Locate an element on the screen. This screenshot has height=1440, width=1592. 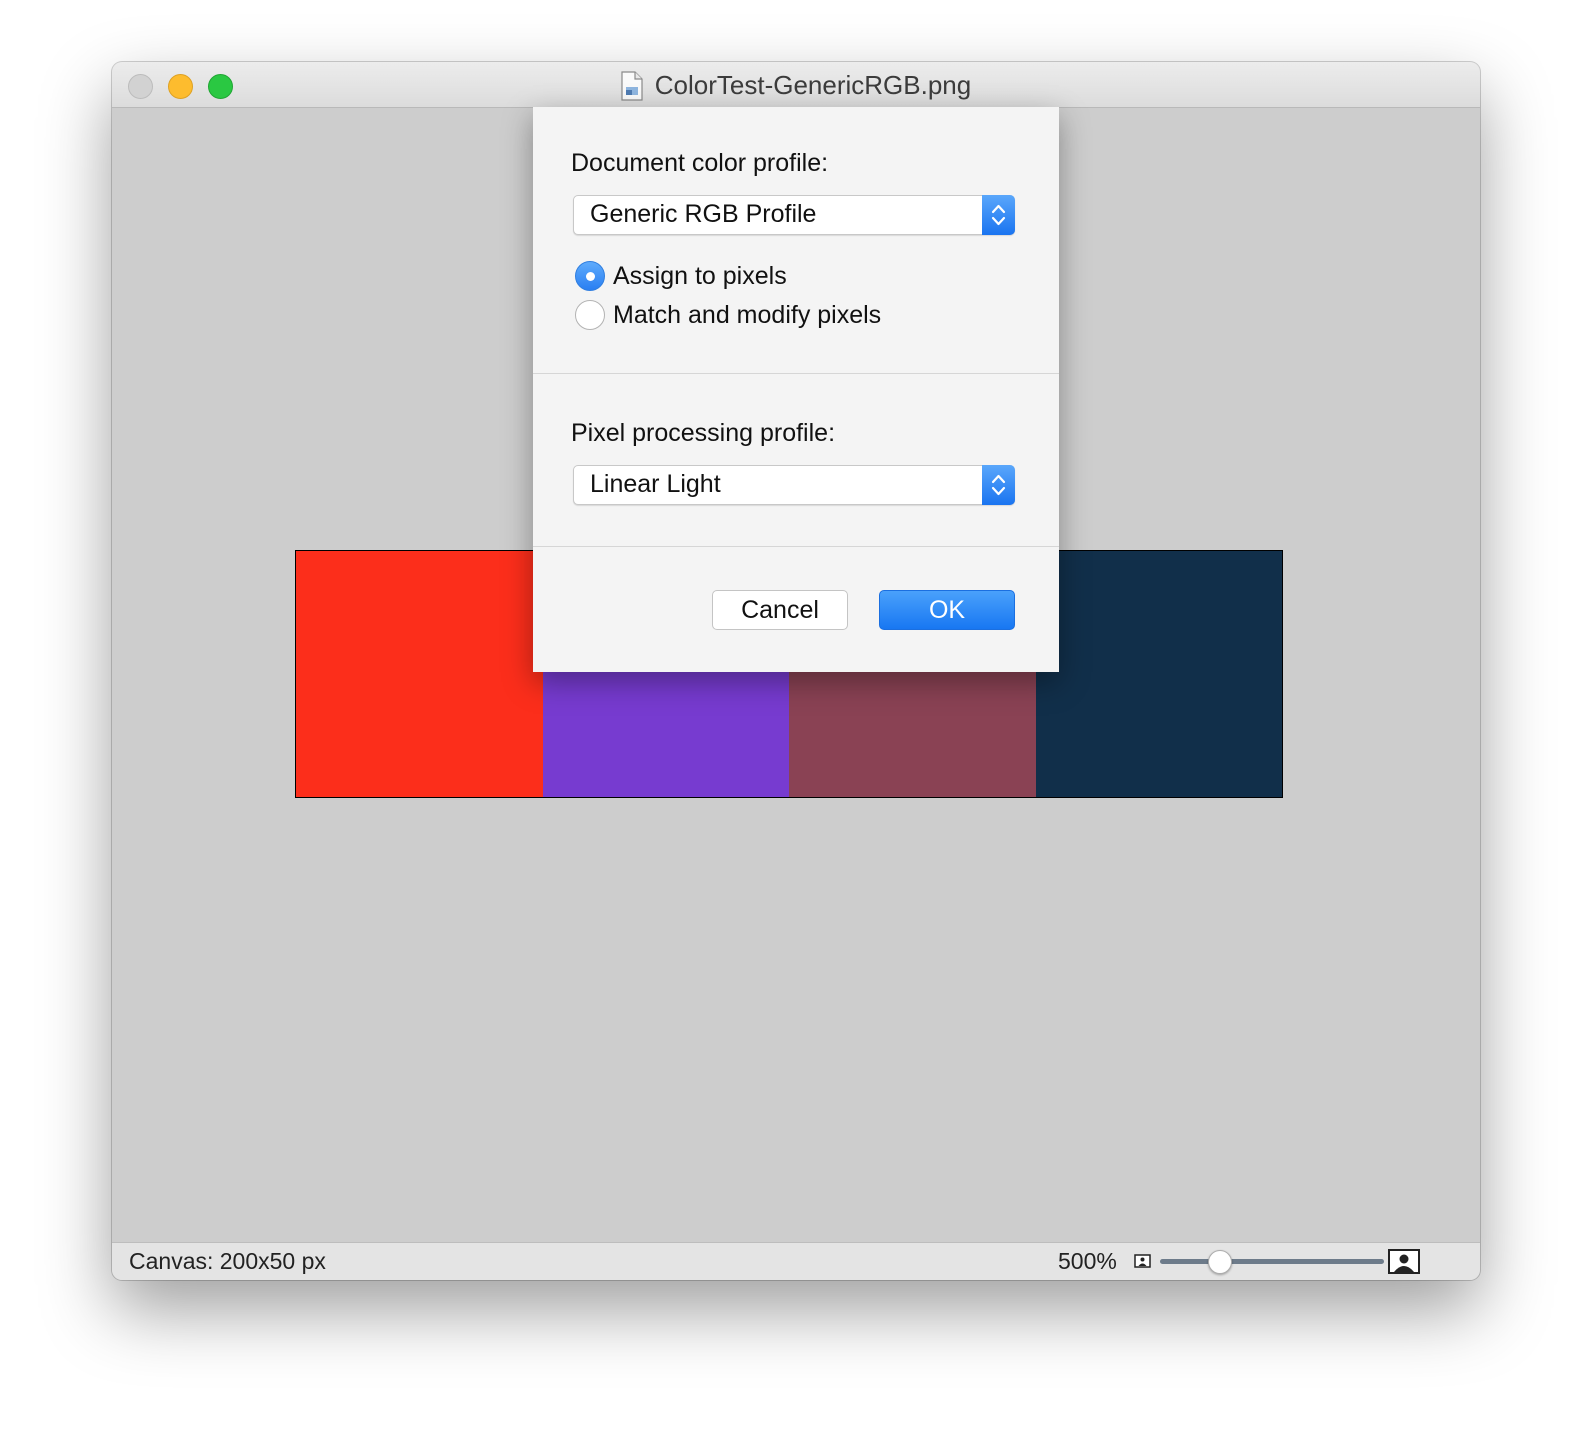
radio-unselected-icon is located at coordinates (590, 315).